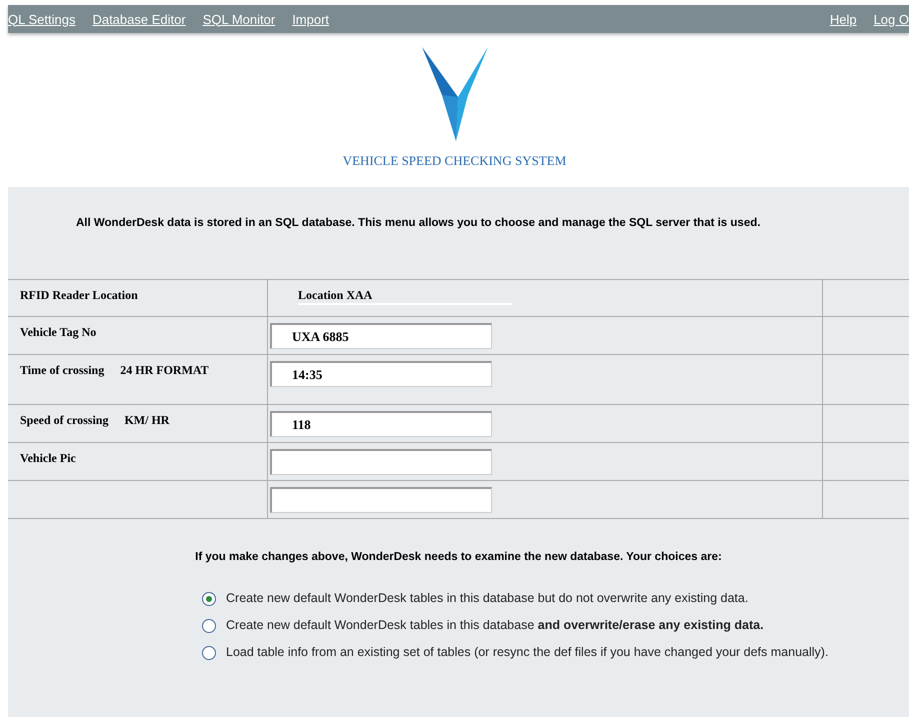 This screenshot has height=718, width=909. Describe the element at coordinates (79, 295) in the screenshot. I see `row-label: RFID Reader Location` at that location.